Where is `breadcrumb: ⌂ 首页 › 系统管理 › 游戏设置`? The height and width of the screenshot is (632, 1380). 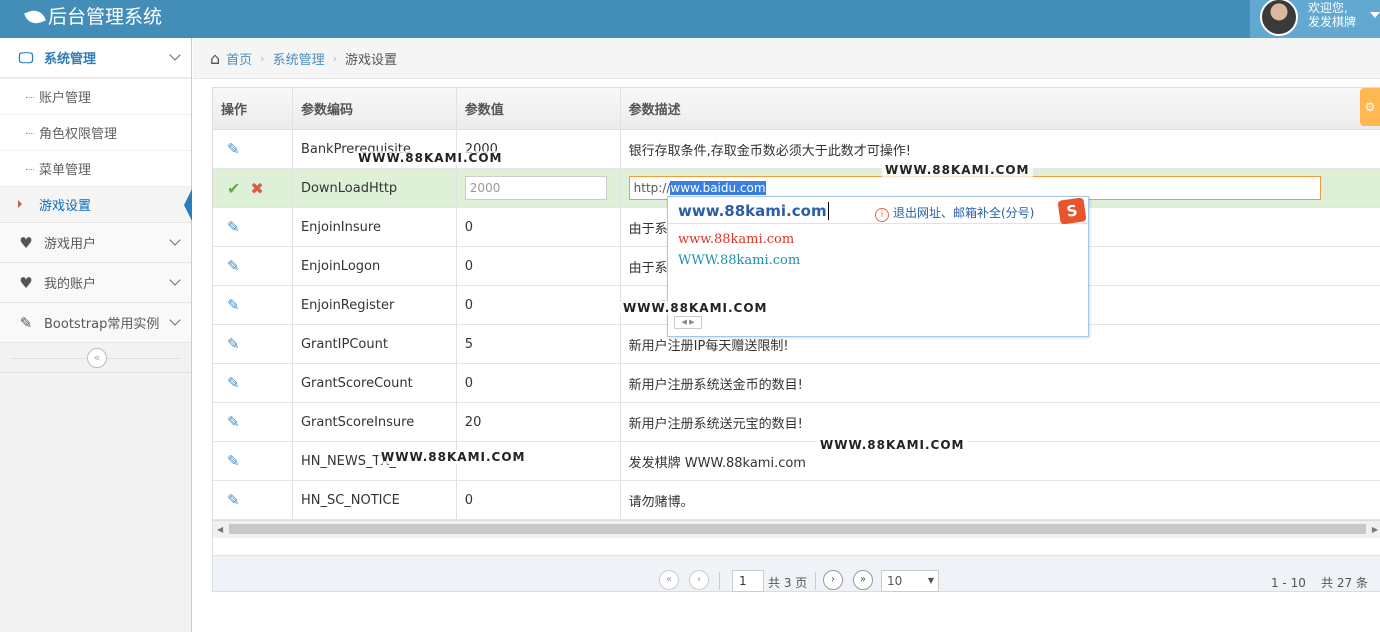
breadcrumb: ⌂ 首页 › 系统管理 › 游戏设置 is located at coordinates (786, 58).